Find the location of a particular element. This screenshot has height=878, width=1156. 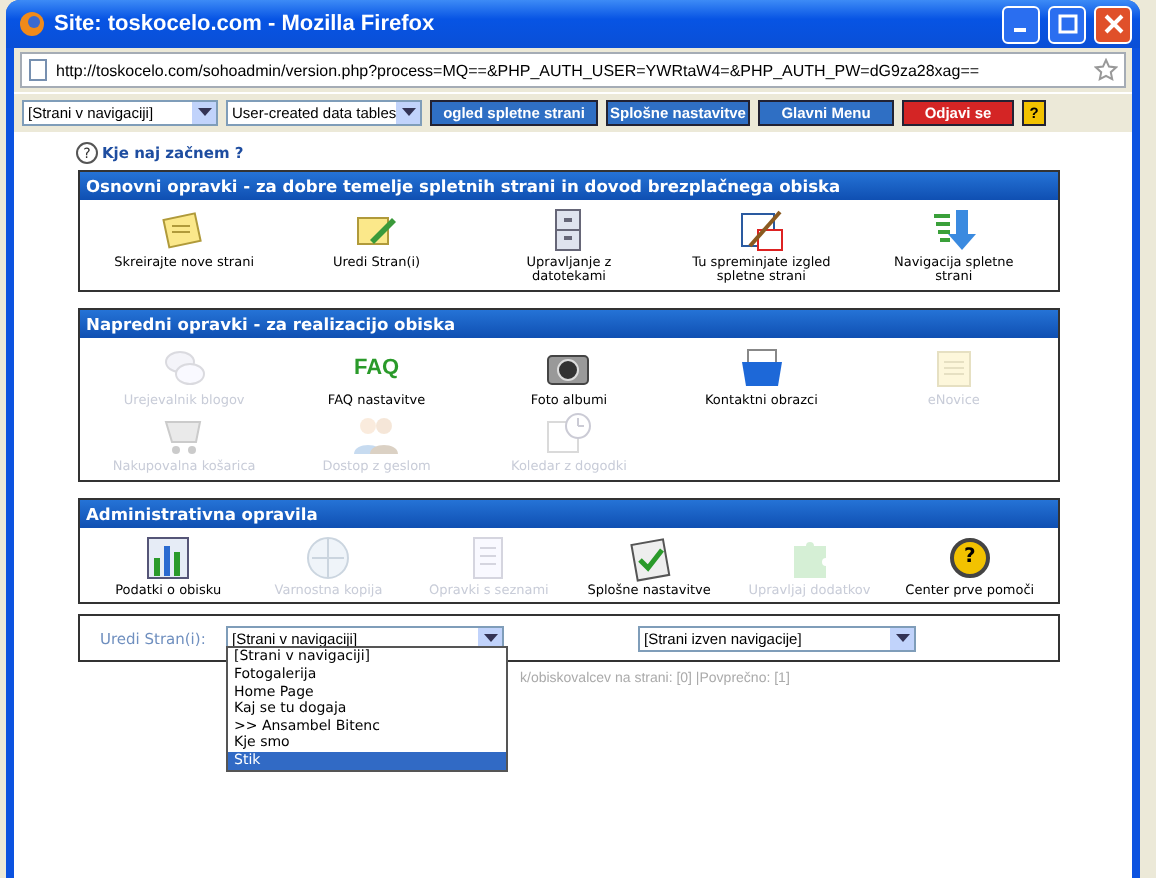

arrow-down-icon is located at coordinates (953, 230).